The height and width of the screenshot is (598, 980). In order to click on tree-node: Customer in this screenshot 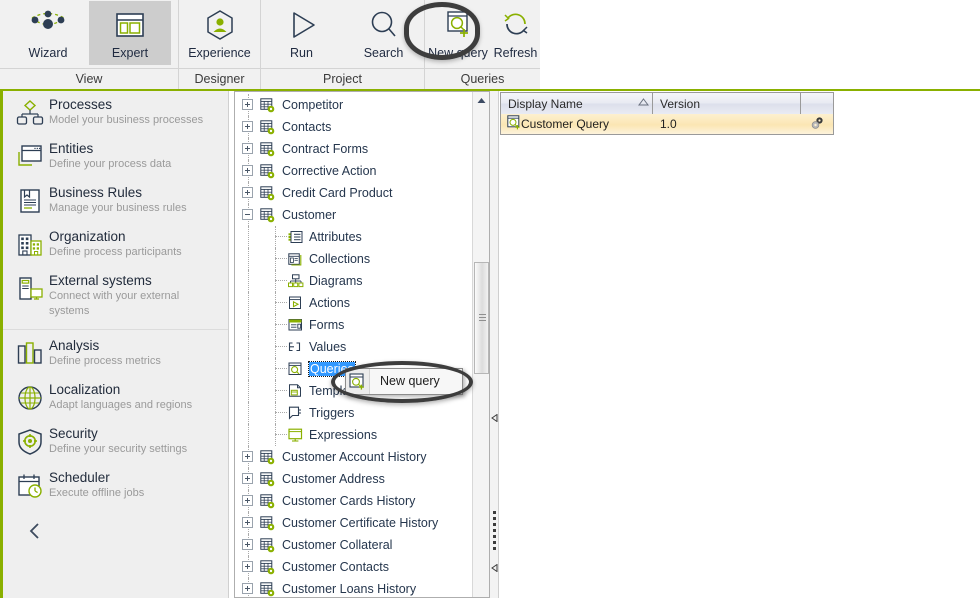, I will do `click(354, 215)`.